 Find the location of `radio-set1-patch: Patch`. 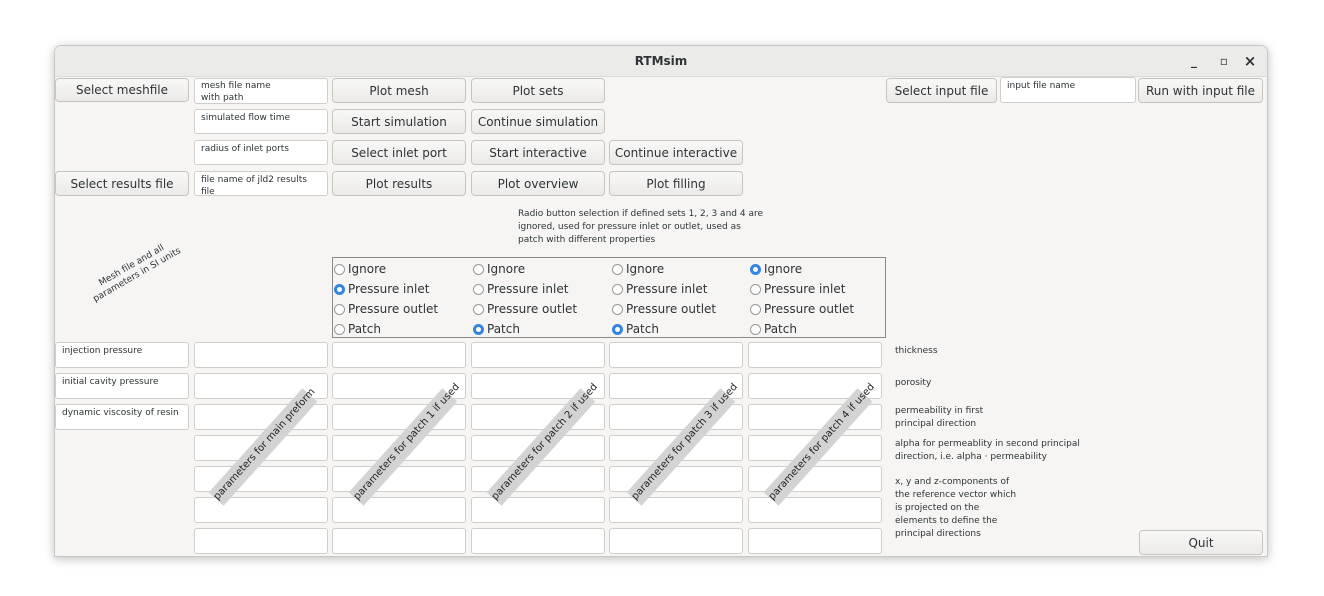

radio-set1-patch: Patch is located at coordinates (357, 329).